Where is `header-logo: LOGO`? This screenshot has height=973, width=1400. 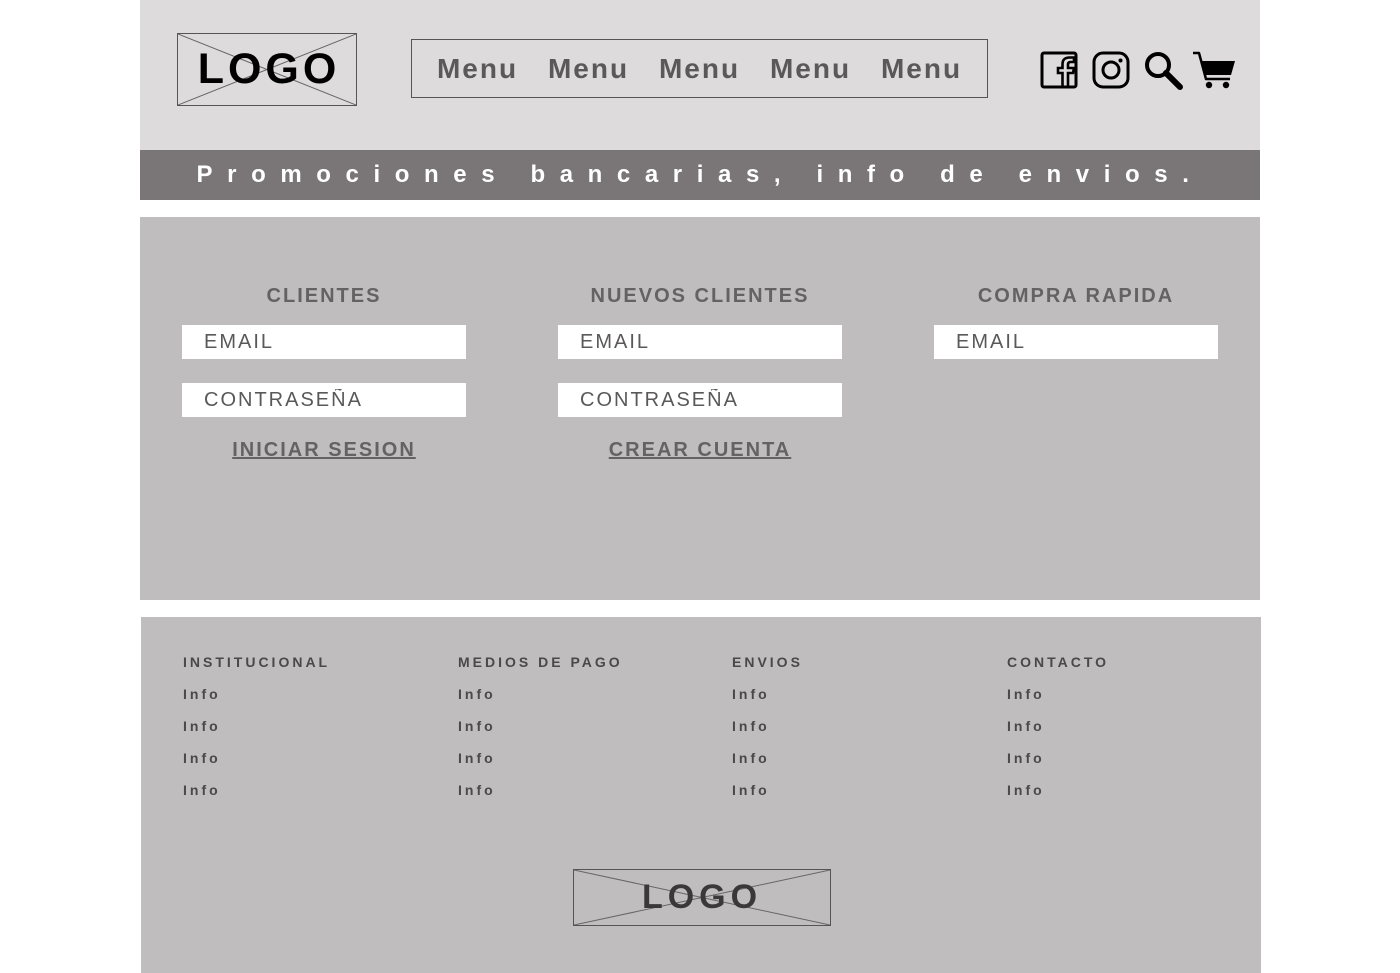
header-logo: LOGO is located at coordinates (267, 69).